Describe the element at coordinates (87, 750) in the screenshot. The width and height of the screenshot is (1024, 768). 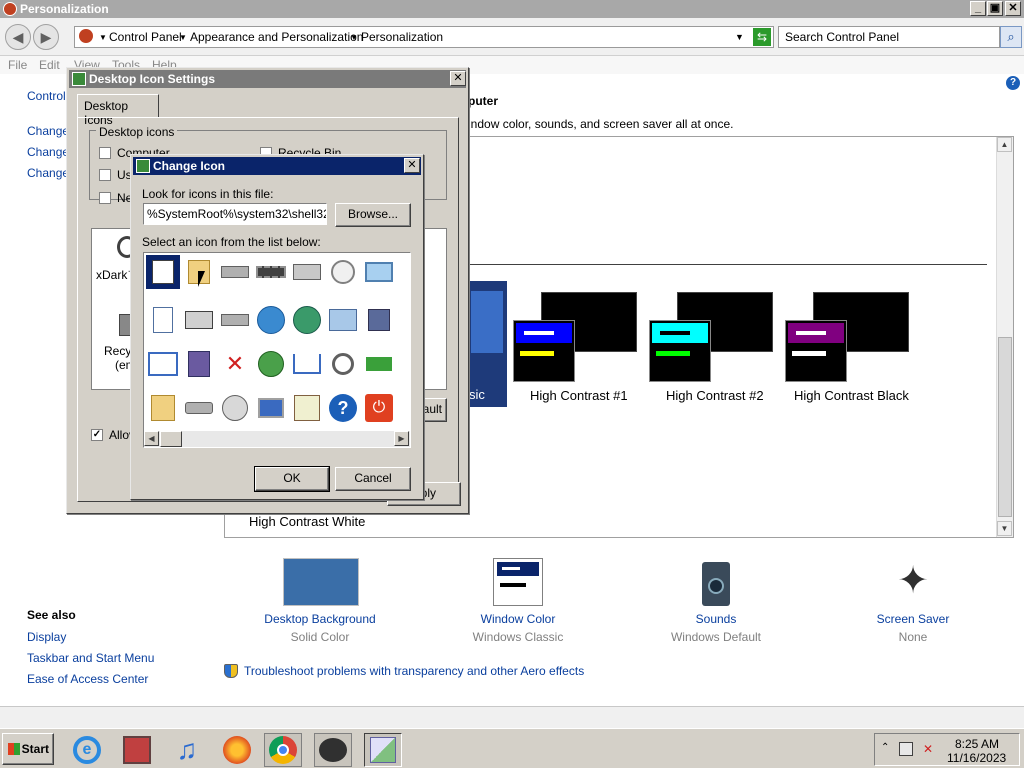
I see `internet-explorer-icon: e` at that location.